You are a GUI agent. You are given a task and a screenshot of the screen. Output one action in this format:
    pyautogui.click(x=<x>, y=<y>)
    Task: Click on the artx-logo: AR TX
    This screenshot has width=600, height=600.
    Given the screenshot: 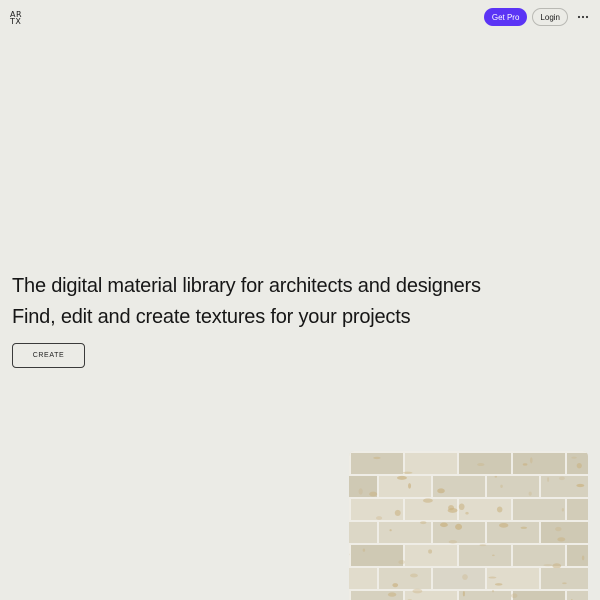 What is the action you would take?
    pyautogui.click(x=17, y=18)
    